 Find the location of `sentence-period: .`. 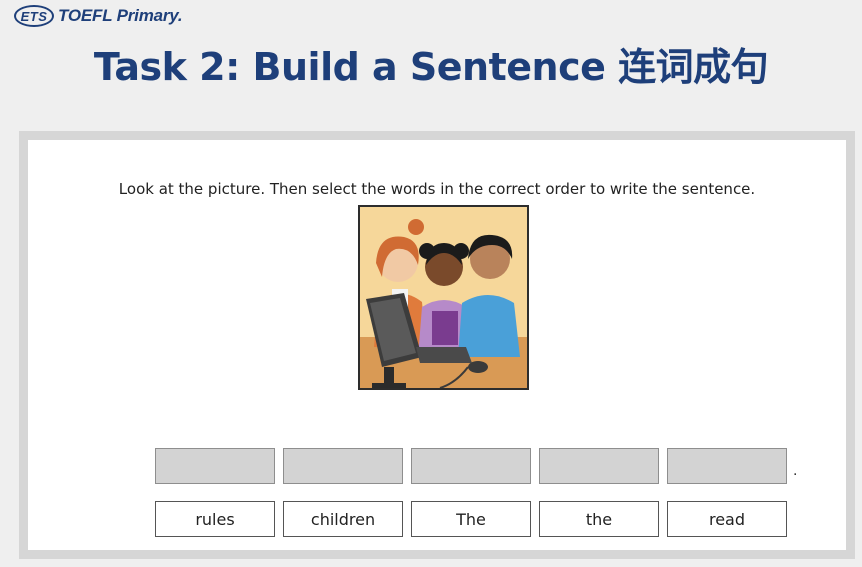

sentence-period: . is located at coordinates (795, 470).